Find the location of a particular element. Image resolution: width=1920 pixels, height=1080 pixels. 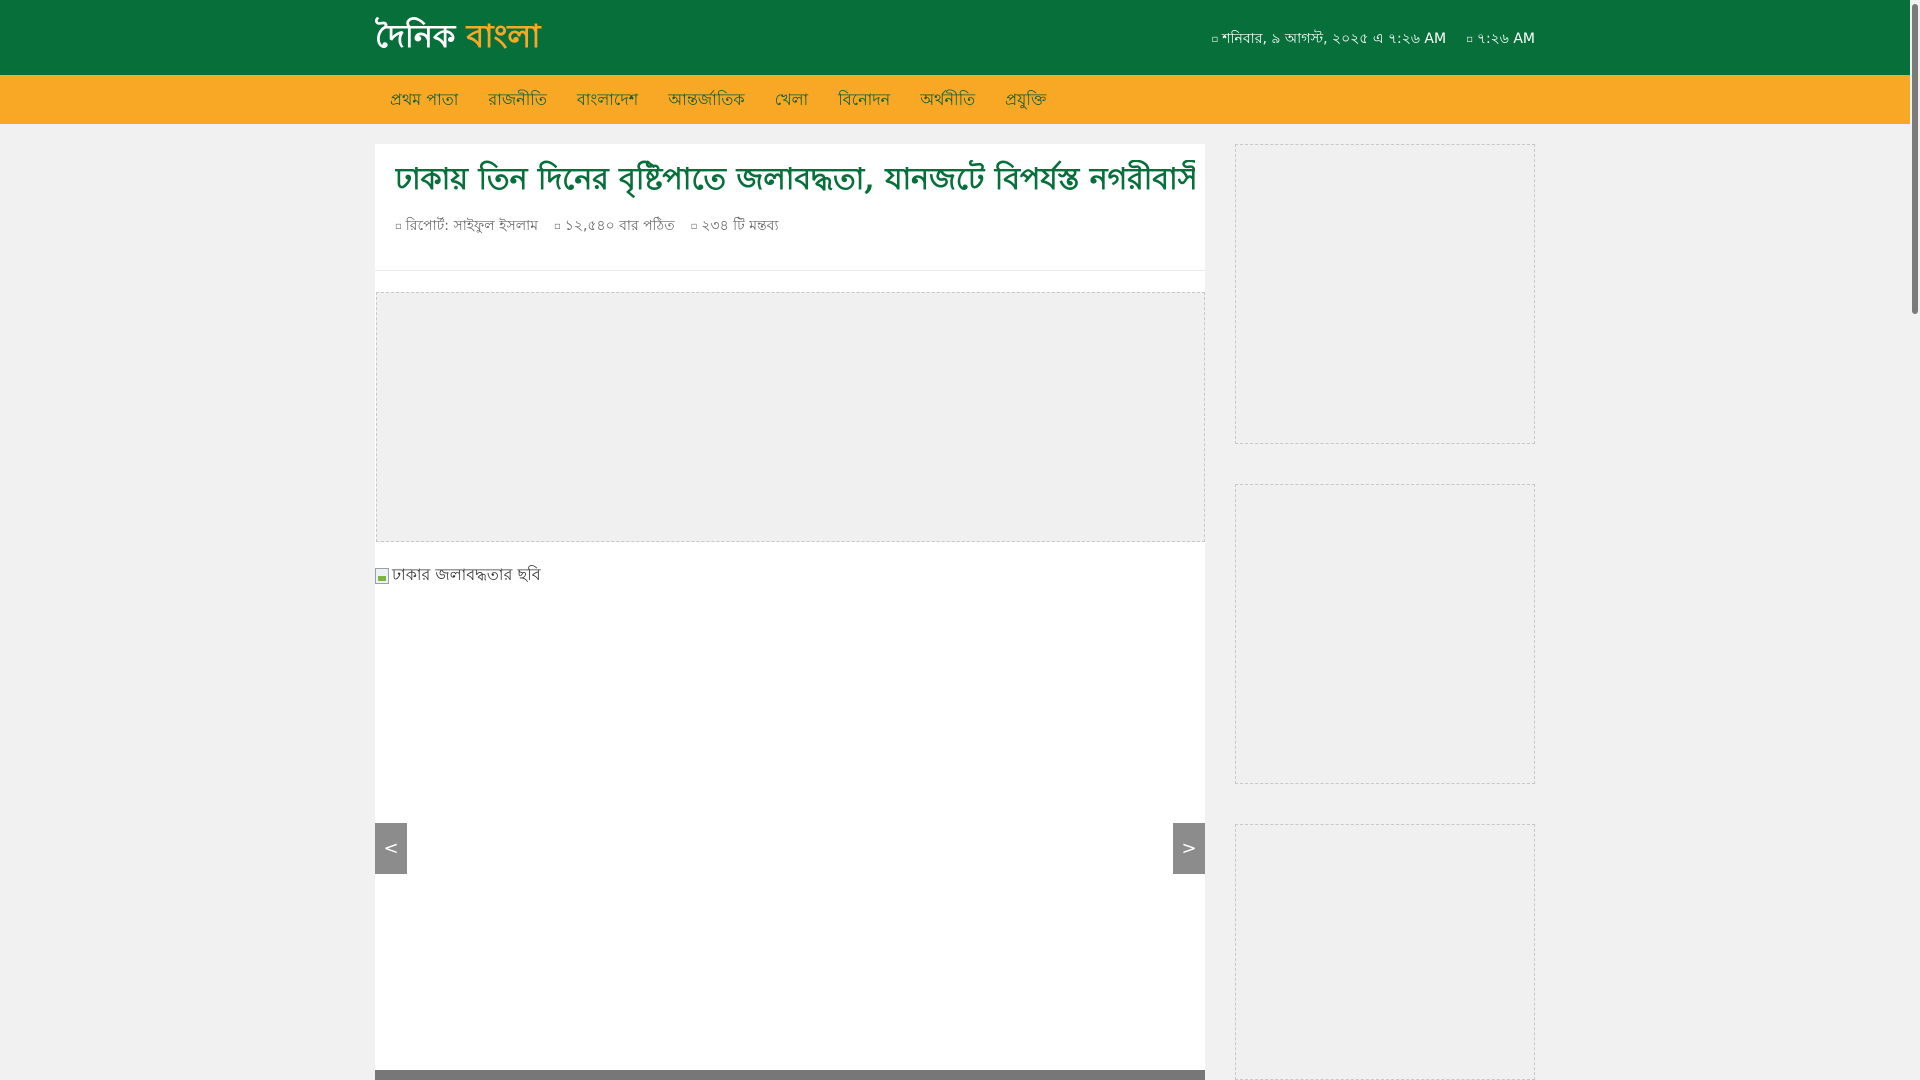

scrollbar-thumb is located at coordinates (1915, 159).